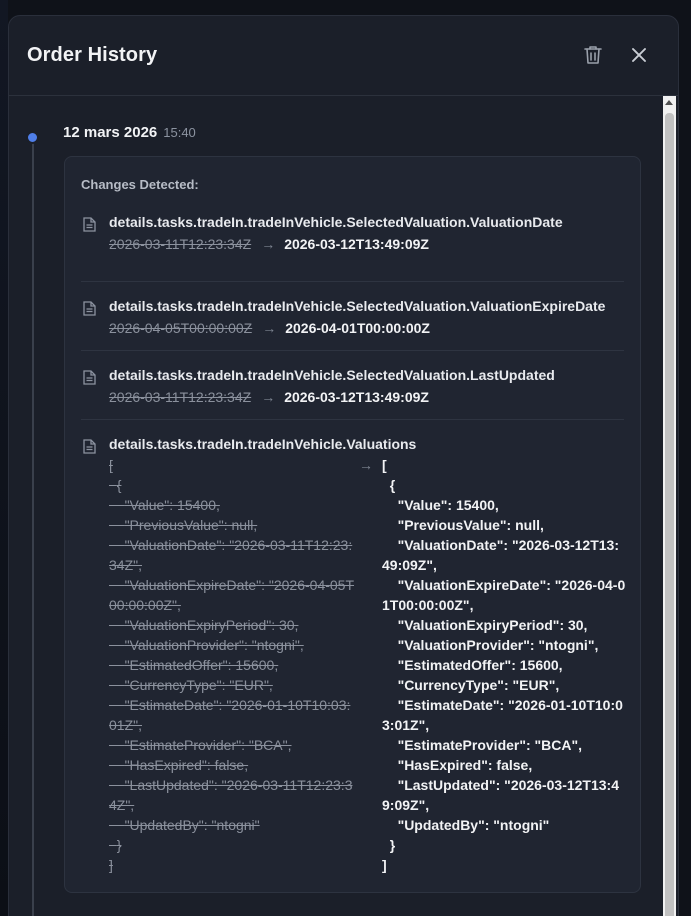 Image resolution: width=691 pixels, height=916 pixels. Describe the element at coordinates (669, 514) in the screenshot. I see `scrollbar-thumb` at that location.